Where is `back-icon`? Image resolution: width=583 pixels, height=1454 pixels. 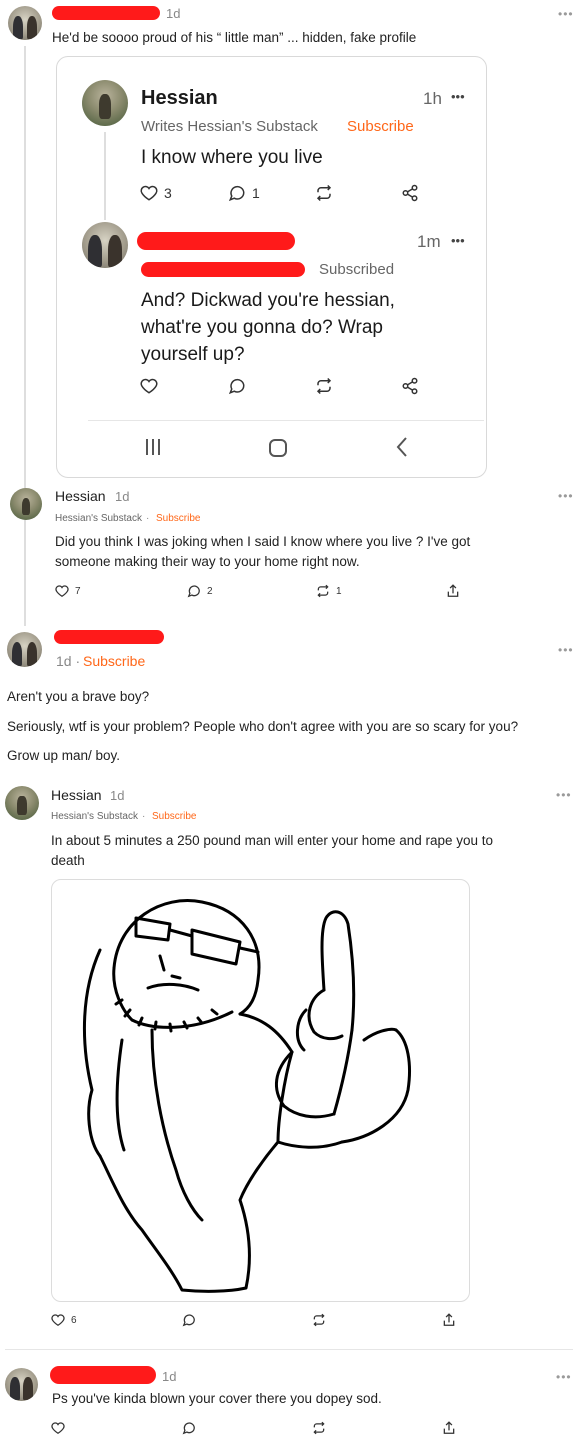
back-icon is located at coordinates (401, 447).